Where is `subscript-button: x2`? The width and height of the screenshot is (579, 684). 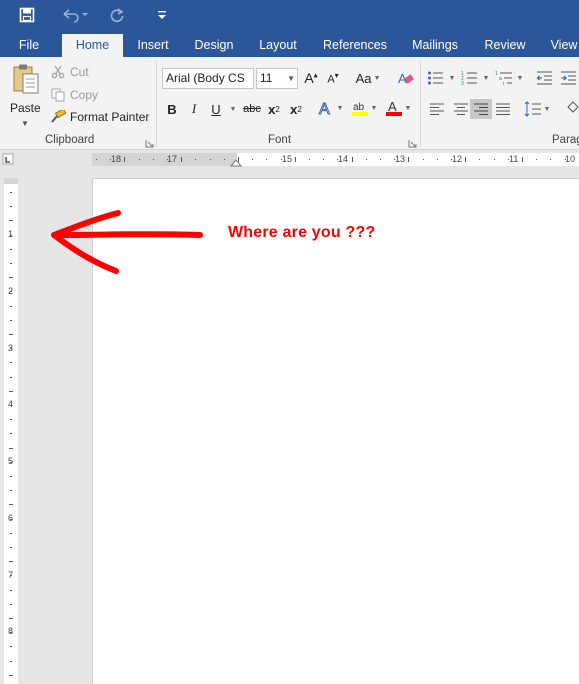 subscript-button: x2 is located at coordinates (274, 109).